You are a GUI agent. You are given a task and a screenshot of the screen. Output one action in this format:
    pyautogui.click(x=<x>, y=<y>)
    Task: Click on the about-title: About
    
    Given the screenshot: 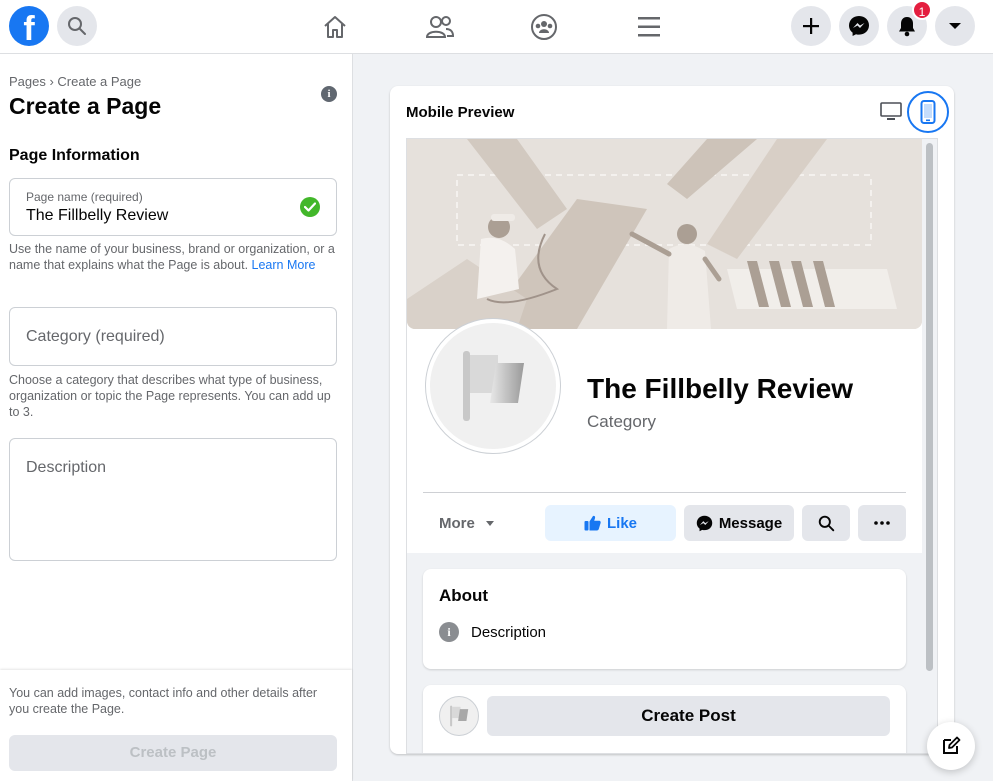 What is the action you would take?
    pyautogui.click(x=464, y=595)
    